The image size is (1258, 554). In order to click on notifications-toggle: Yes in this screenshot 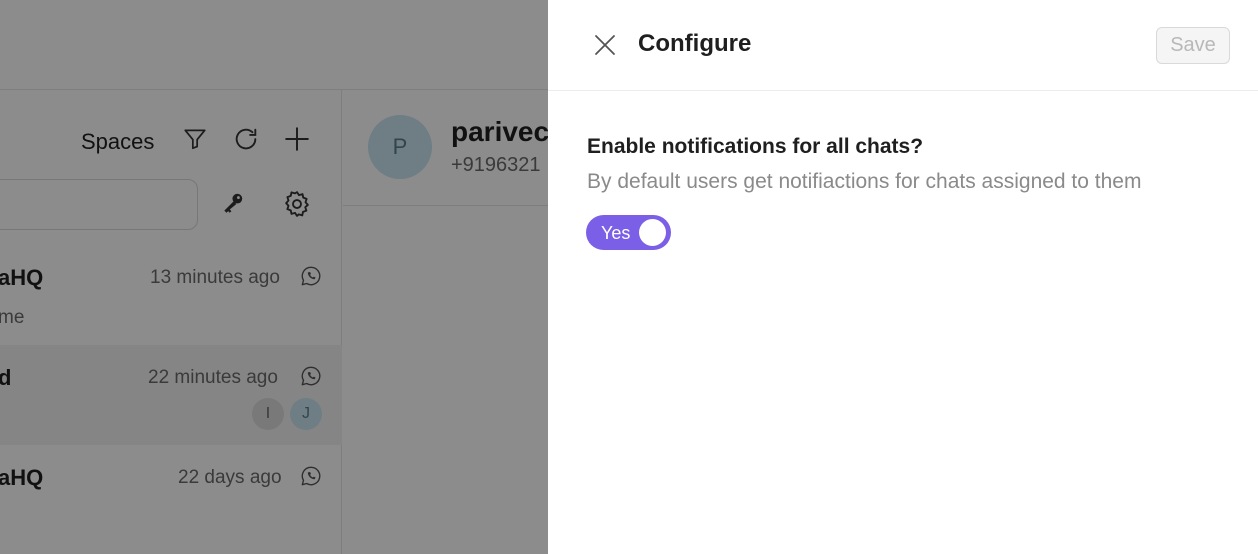, I will do `click(628, 232)`.